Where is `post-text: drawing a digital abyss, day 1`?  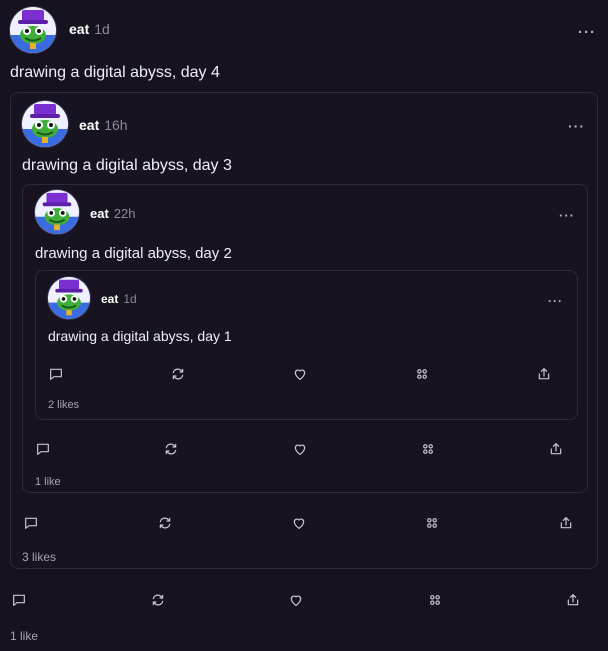 post-text: drawing a digital abyss, day 1 is located at coordinates (140, 336).